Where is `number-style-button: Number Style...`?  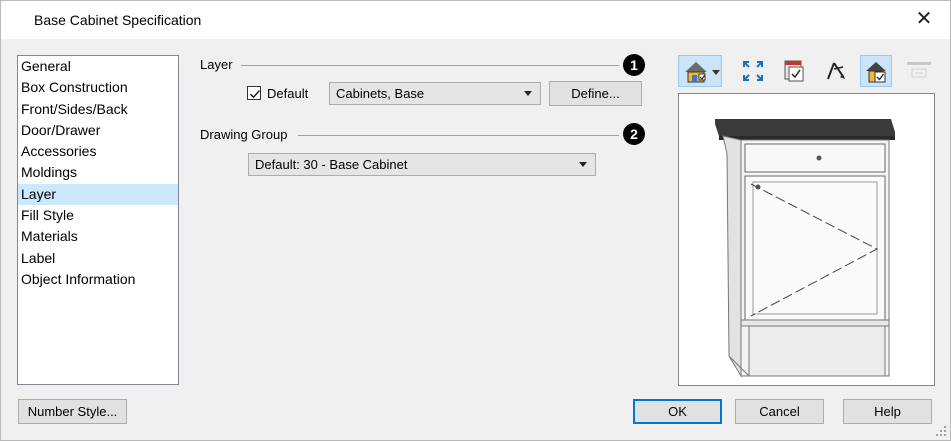
number-style-button: Number Style... is located at coordinates (72, 411).